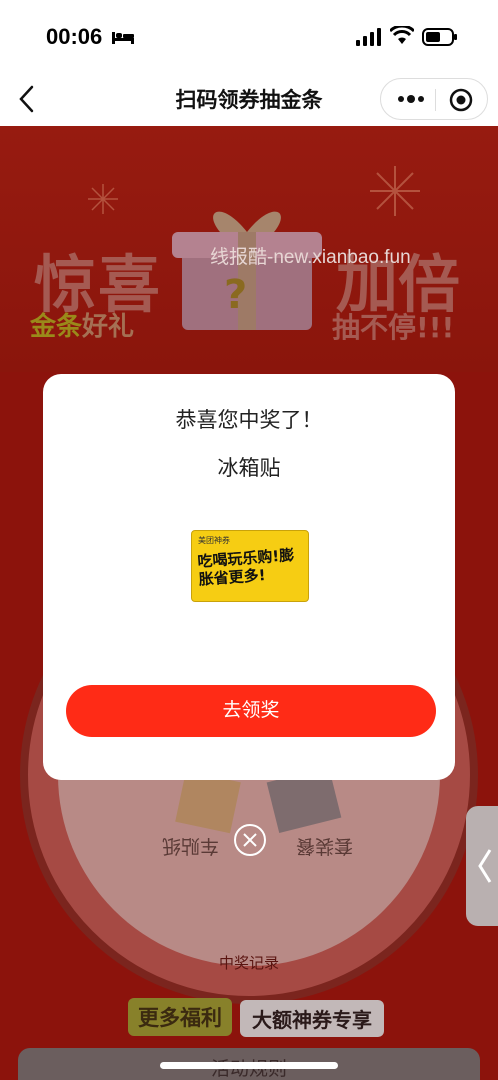 This screenshot has height=1080, width=498. I want to click on more-benefits-badge: 更多福利, so click(180, 1017).